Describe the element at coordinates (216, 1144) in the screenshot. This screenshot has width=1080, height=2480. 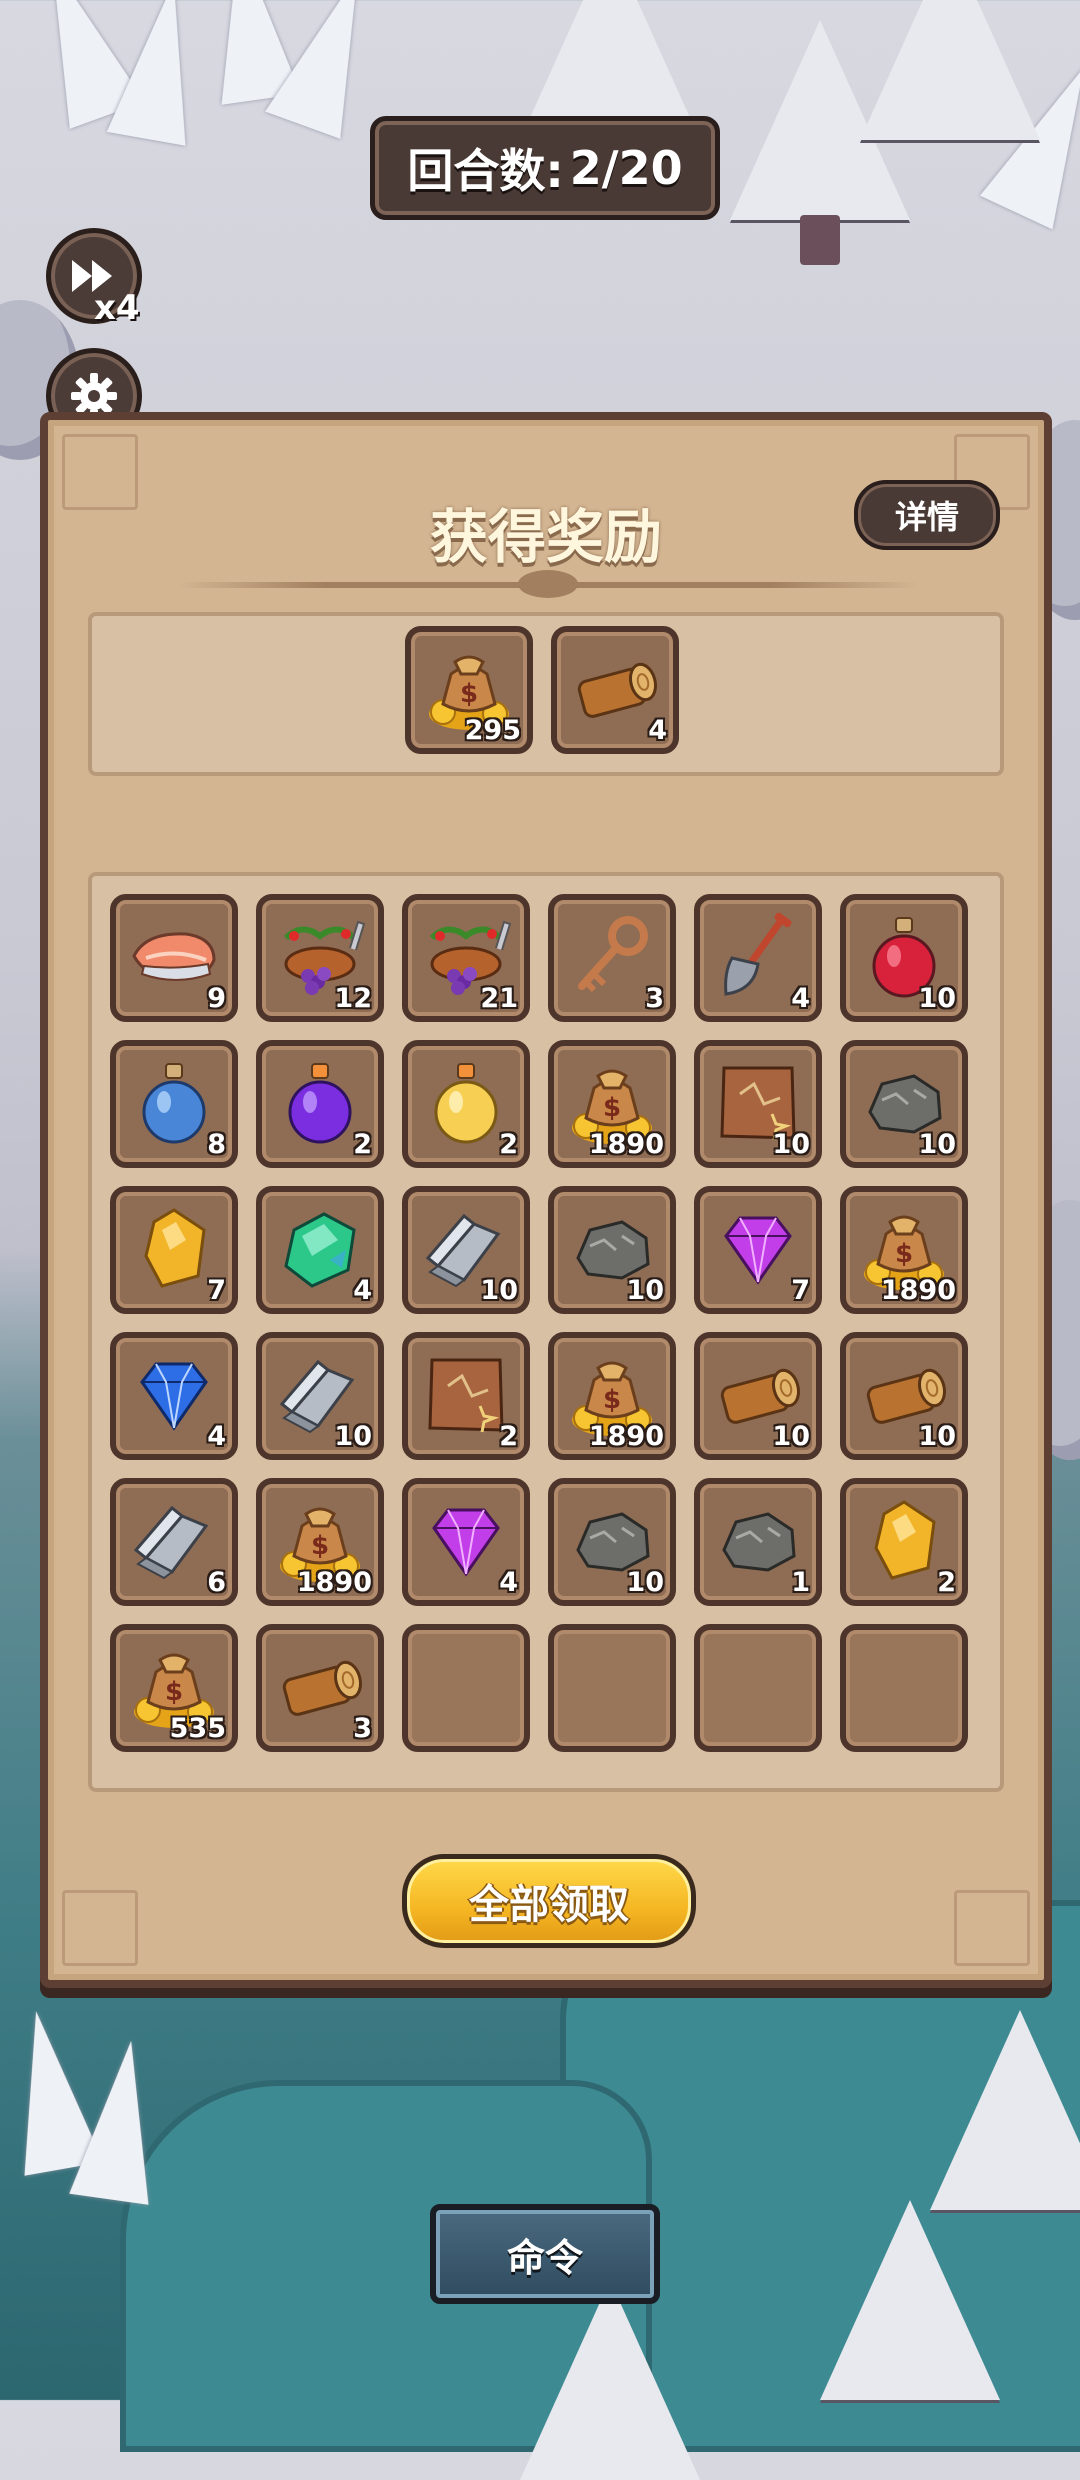
I see `item-count: 8` at that location.